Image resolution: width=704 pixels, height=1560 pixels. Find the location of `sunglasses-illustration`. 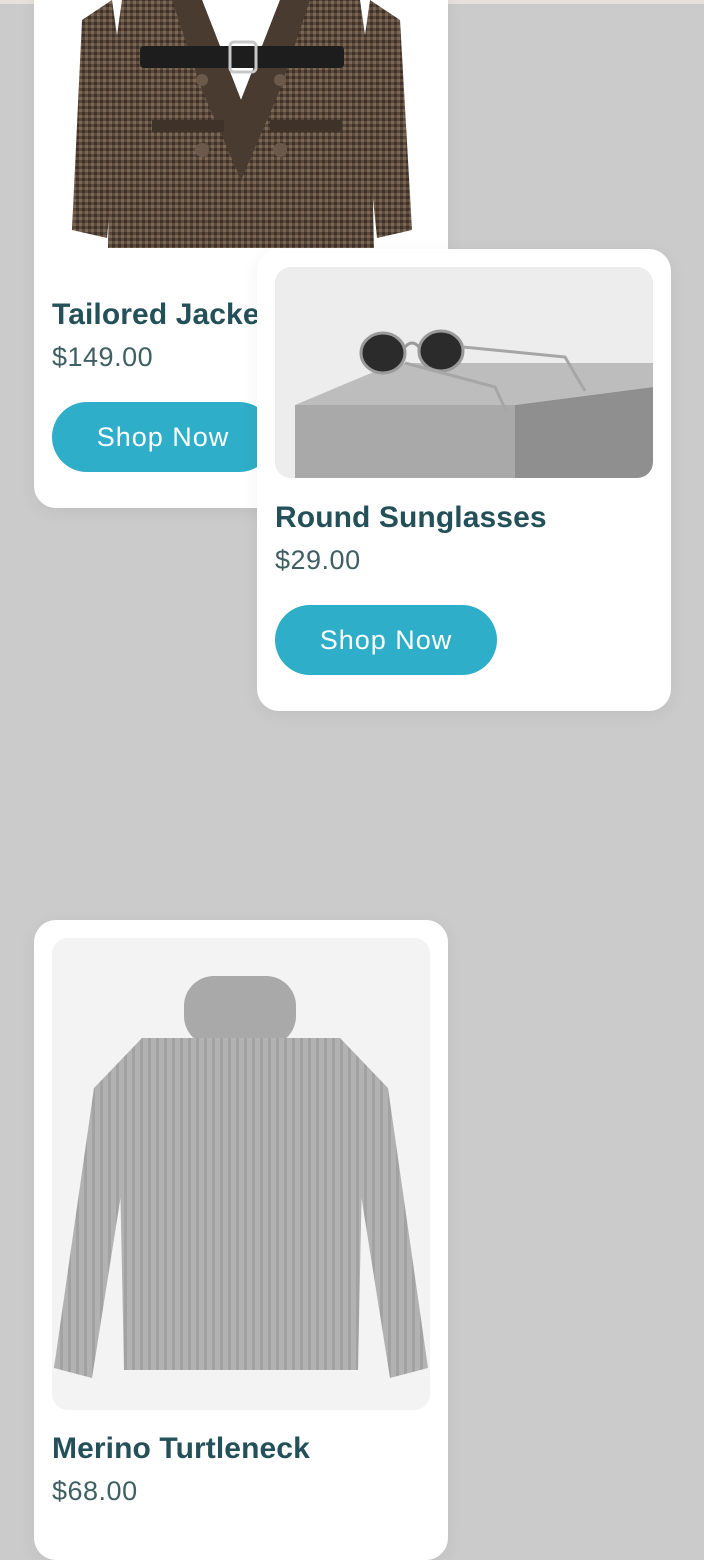

sunglasses-illustration is located at coordinates (464, 372).